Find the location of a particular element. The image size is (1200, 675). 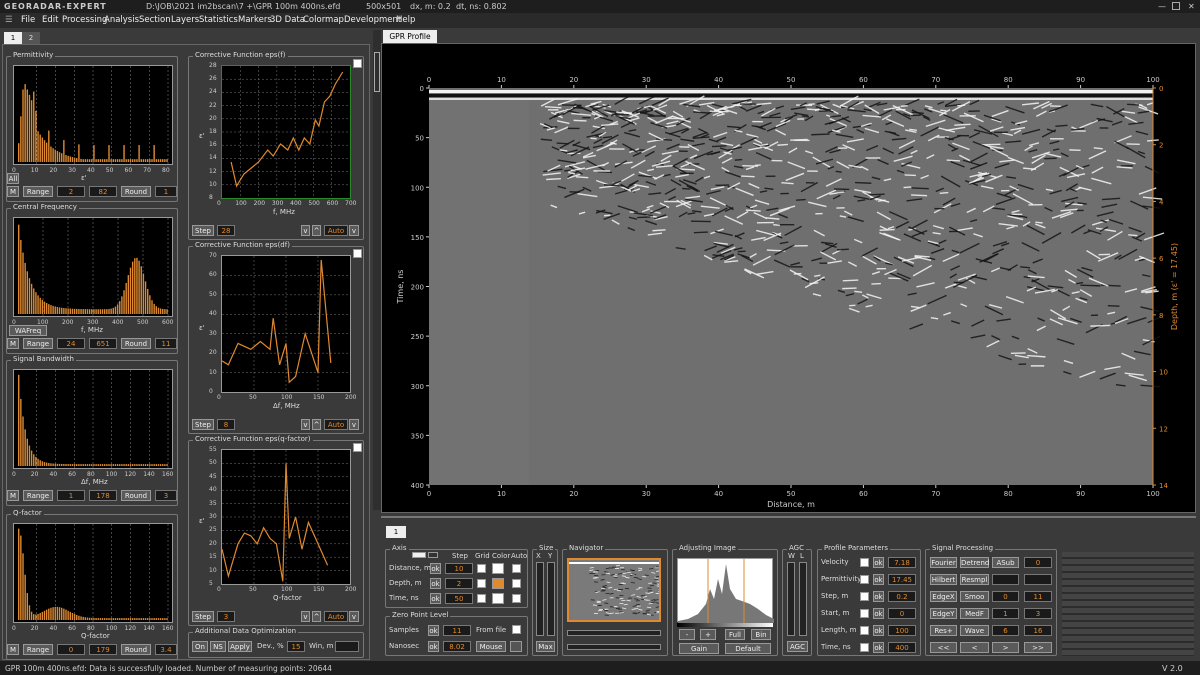

from-file-checkbox is located at coordinates (516, 629).